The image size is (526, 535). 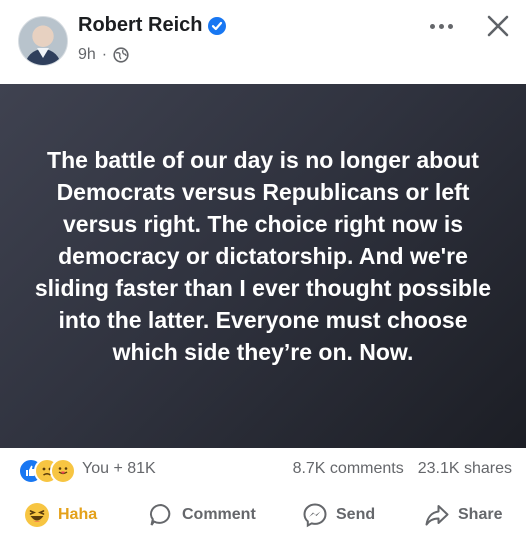 I want to click on close-button, so click(x=498, y=26).